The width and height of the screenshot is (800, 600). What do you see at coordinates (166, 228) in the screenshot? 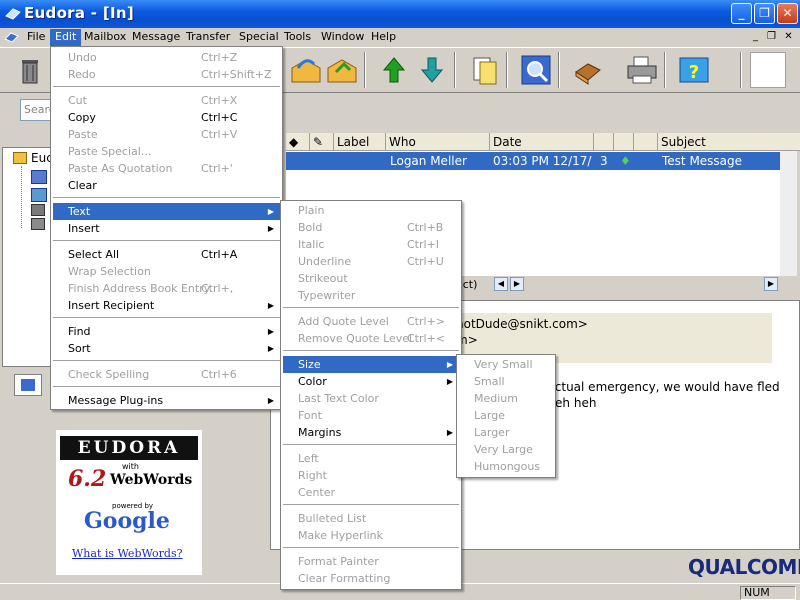
I see `edit-menu-item-insert: Insert ▶` at bounding box center [166, 228].